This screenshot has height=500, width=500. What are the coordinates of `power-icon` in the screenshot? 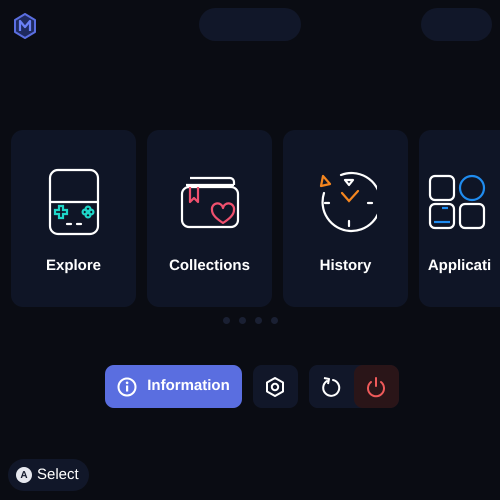 It's located at (376, 387).